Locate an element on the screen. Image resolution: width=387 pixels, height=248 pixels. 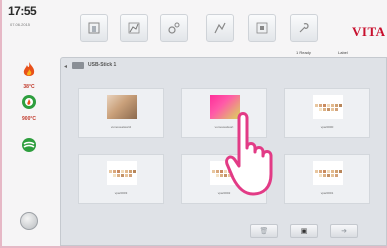
next-button: ➜ is located at coordinates (344, 231).